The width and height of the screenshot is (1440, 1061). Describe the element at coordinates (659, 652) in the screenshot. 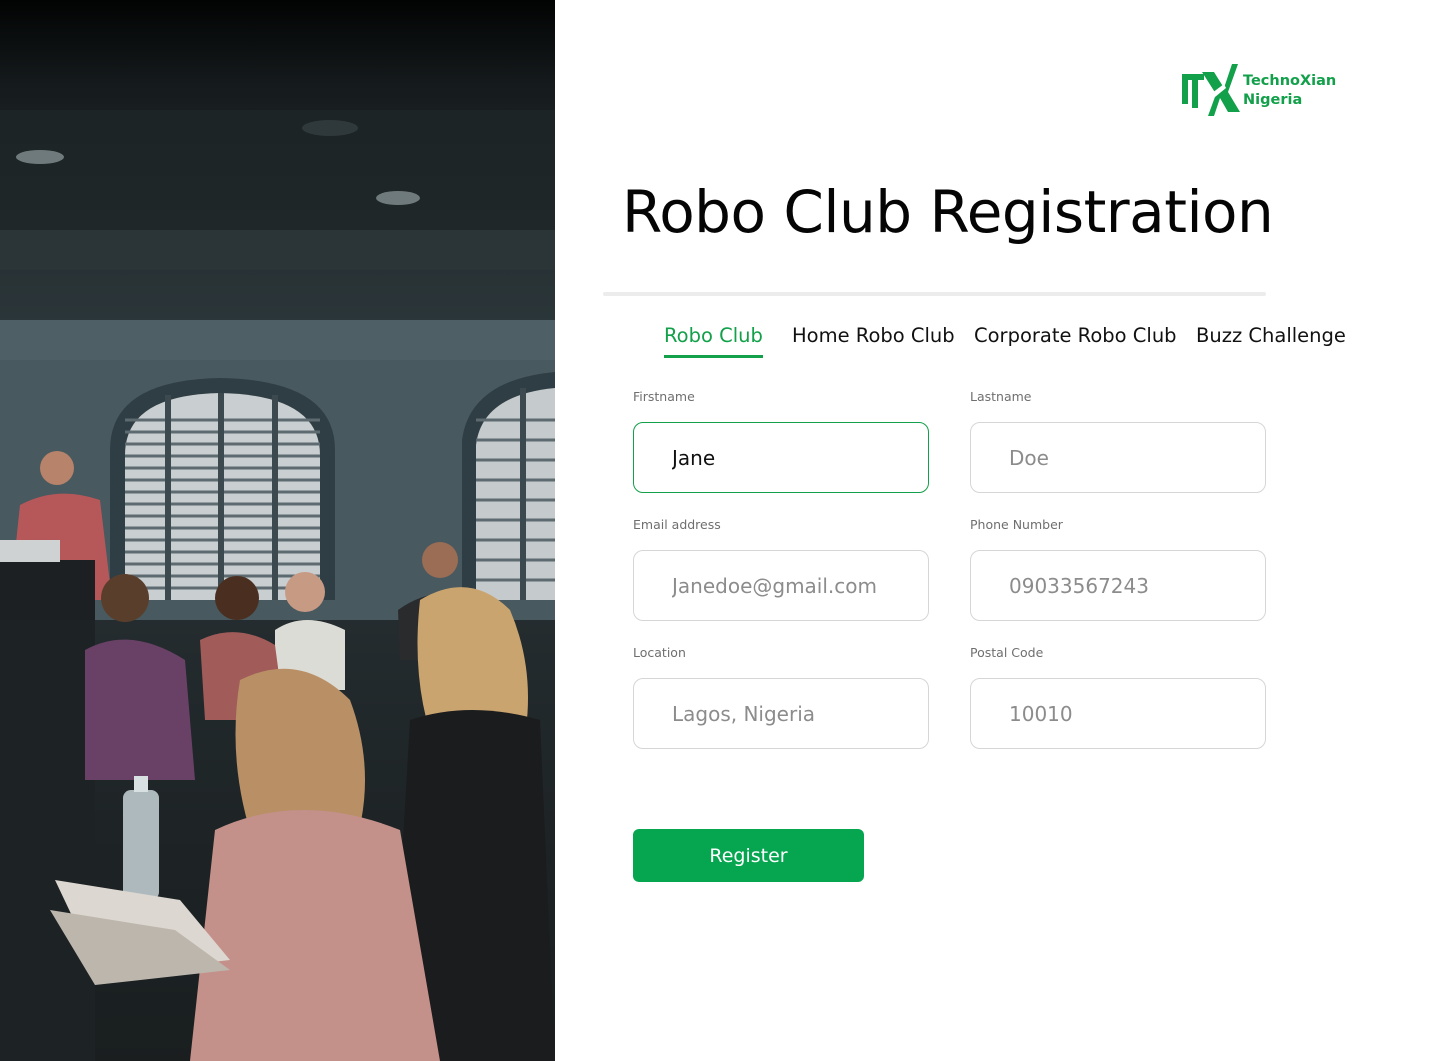

I see `location-label: Location` at that location.